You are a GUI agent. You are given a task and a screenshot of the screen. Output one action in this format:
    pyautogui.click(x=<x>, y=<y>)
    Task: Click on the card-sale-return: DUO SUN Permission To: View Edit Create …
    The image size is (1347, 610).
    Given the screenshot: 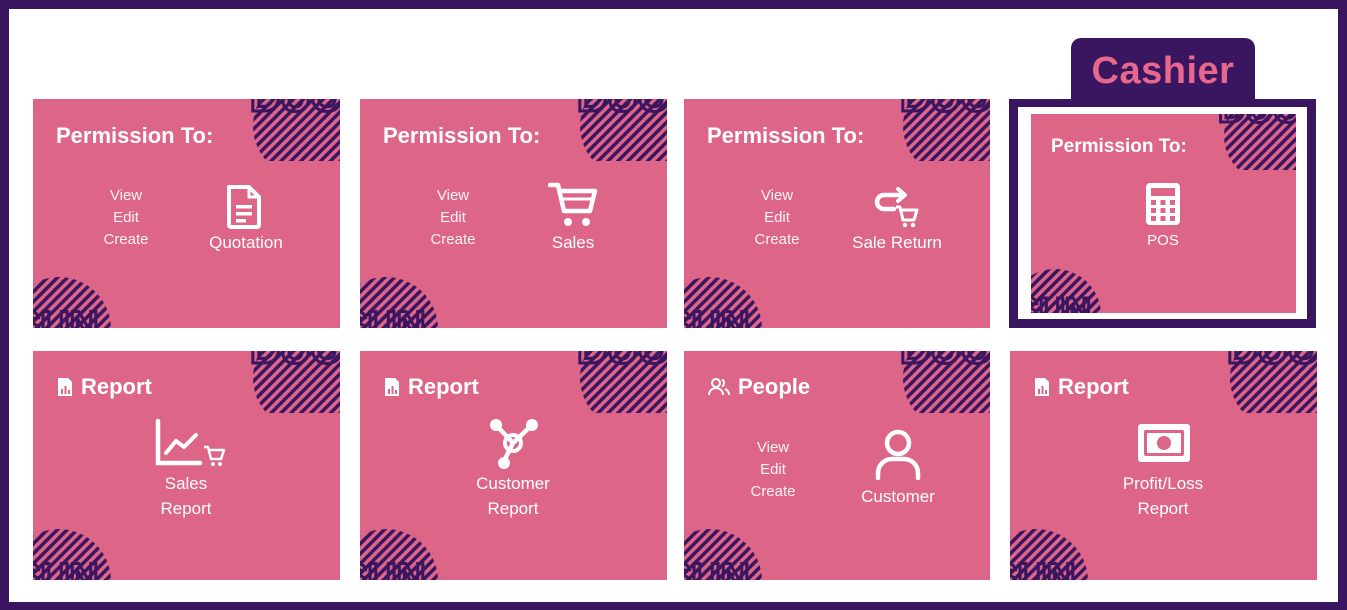 What is the action you would take?
    pyautogui.click(x=837, y=213)
    